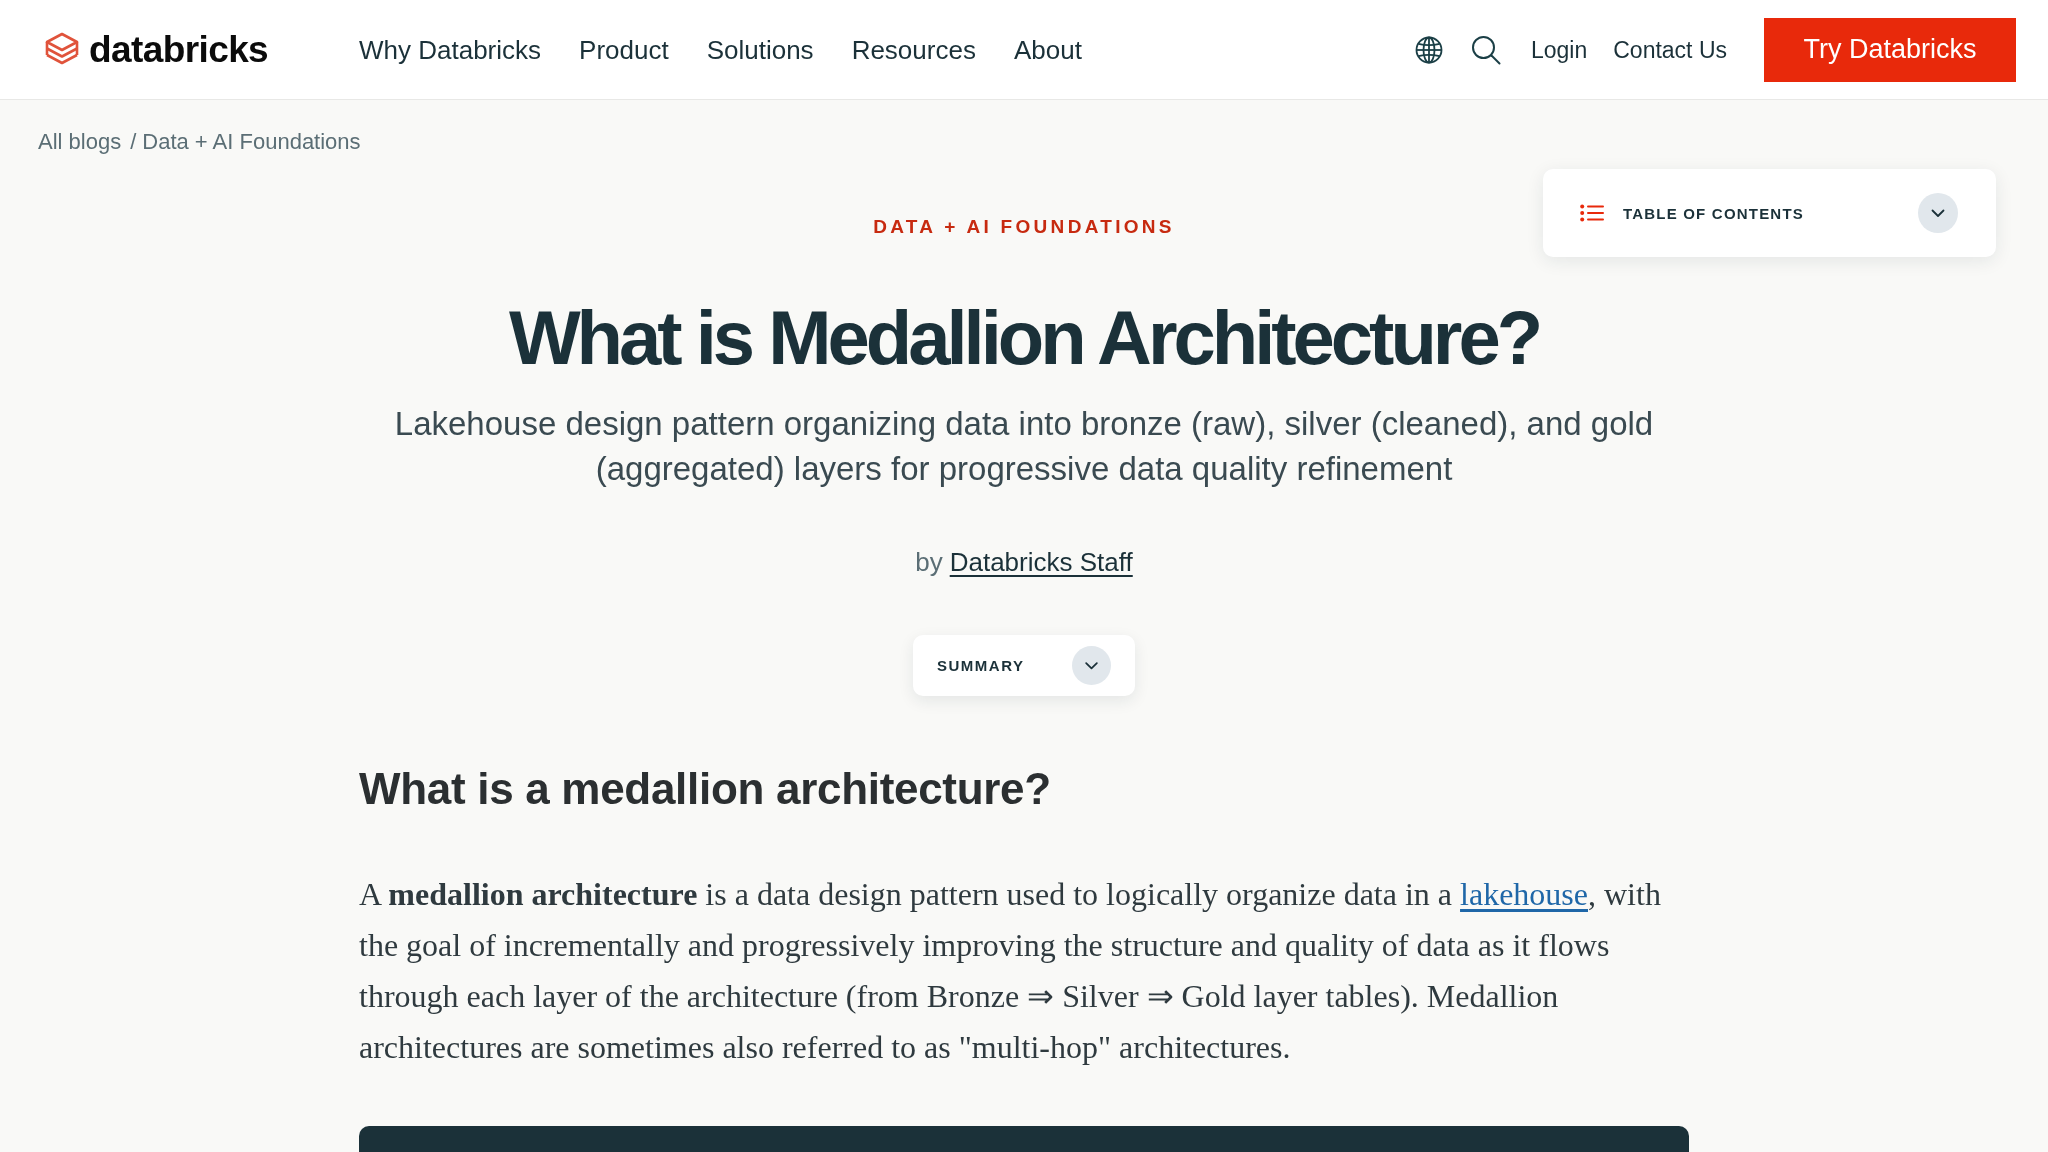 The width and height of the screenshot is (2048, 1152). What do you see at coordinates (1024, 665) in the screenshot?
I see `summary-button: SUMMARY` at bounding box center [1024, 665].